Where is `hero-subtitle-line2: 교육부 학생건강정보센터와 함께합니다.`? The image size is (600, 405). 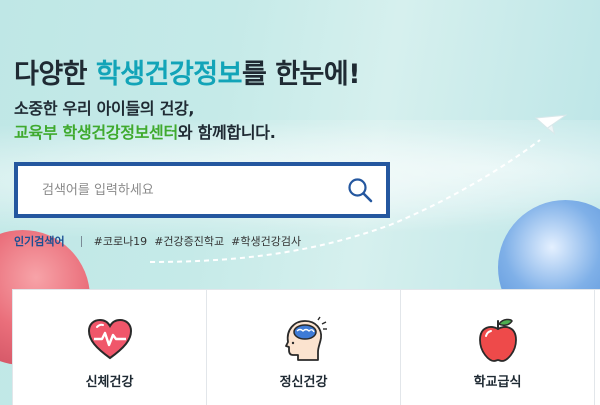 hero-subtitle-line2: 교육부 학생건강정보센터와 함께합니다. is located at coordinates (145, 131).